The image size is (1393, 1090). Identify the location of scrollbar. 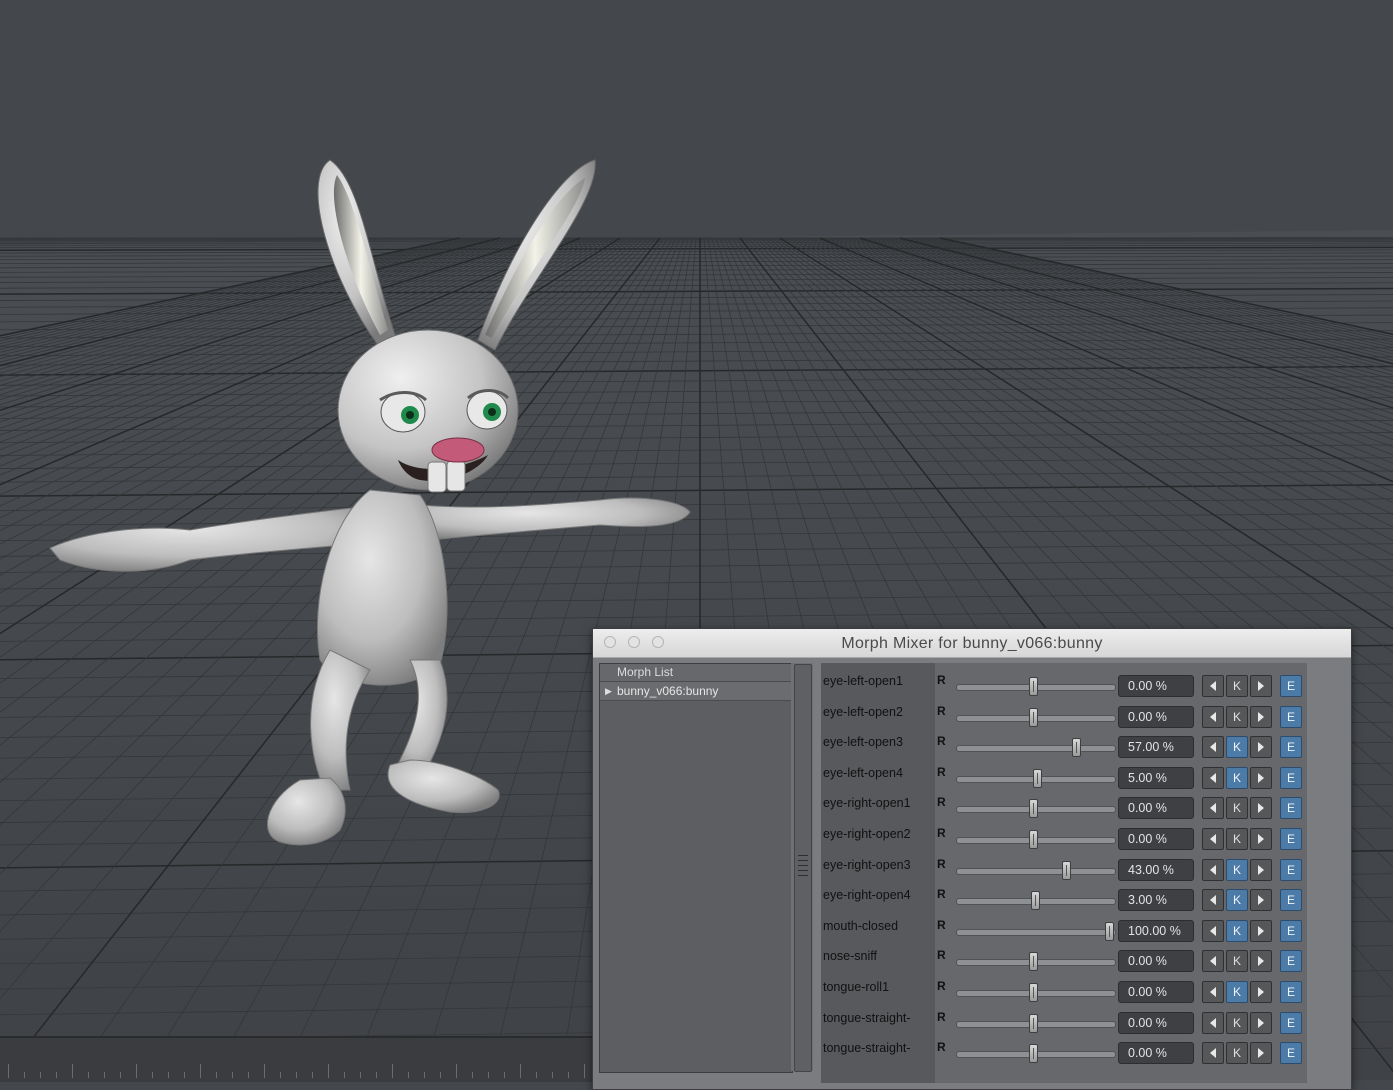
(803, 868).